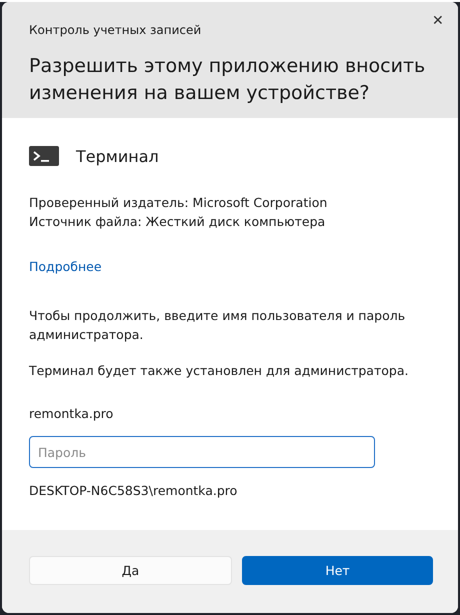 This screenshot has height=615, width=460. I want to click on prompt-text: Чтобы продолжить, введите имя пользователя и пароль администратора., so click(217, 325).